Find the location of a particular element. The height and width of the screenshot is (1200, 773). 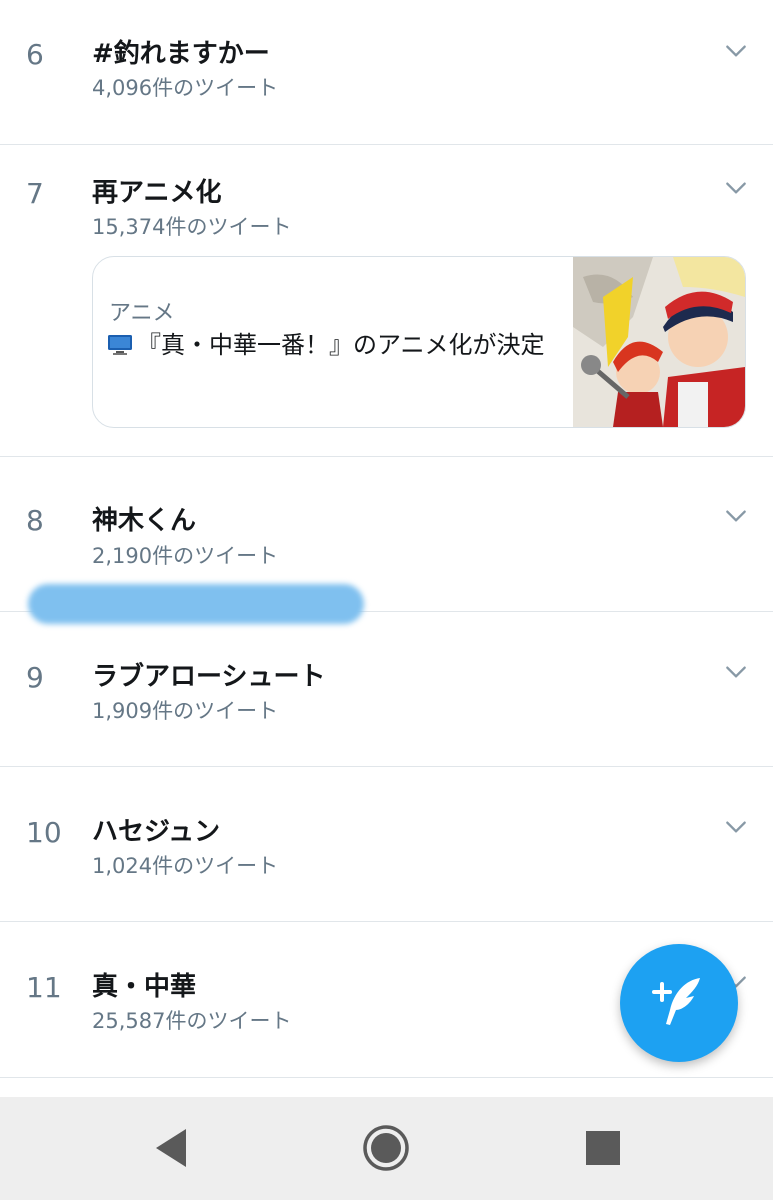

trend-count: 25,587件のツイート is located at coordinates (192, 1021).